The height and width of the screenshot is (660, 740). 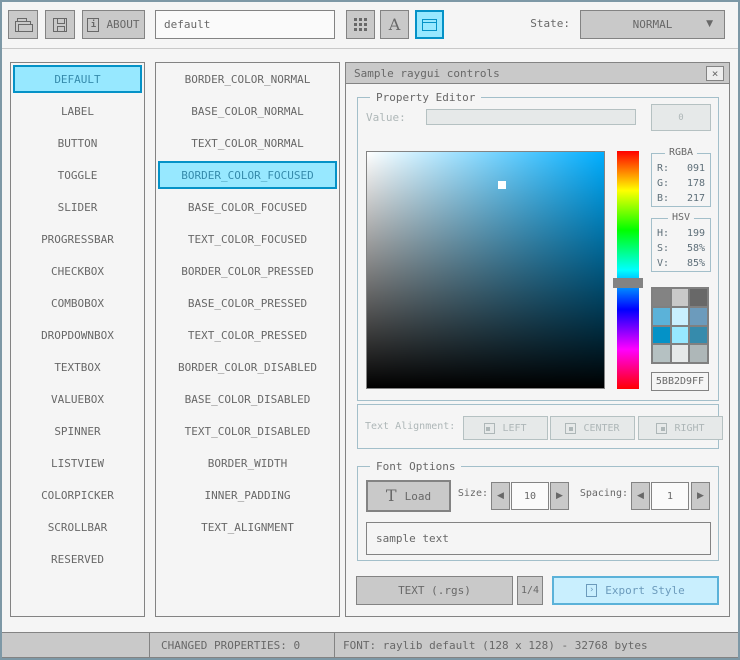 What do you see at coordinates (77, 335) in the screenshot?
I see `list-item-dropdownbox: DROPDOWNBOX` at bounding box center [77, 335].